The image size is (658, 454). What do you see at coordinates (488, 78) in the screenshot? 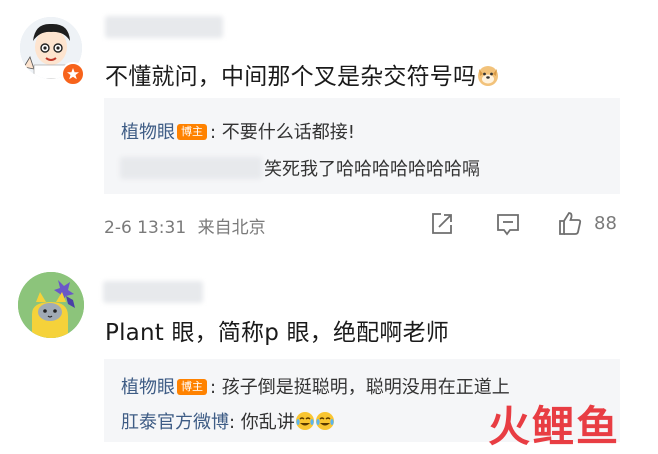
I see `doge-emoji-icon` at bounding box center [488, 78].